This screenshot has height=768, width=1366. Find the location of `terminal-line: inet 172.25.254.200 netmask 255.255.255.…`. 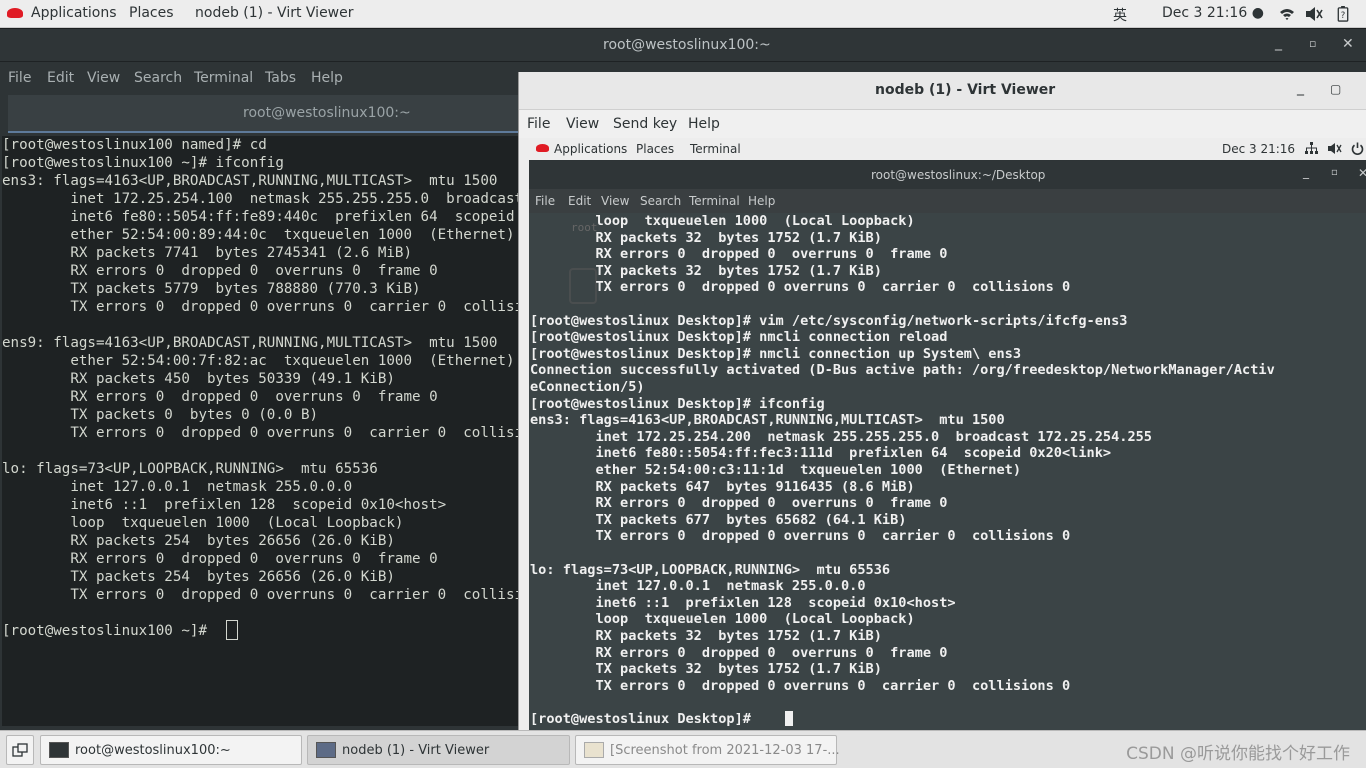

terminal-line: inet 172.25.254.200 netmask 255.255.255.… is located at coordinates (841, 436).